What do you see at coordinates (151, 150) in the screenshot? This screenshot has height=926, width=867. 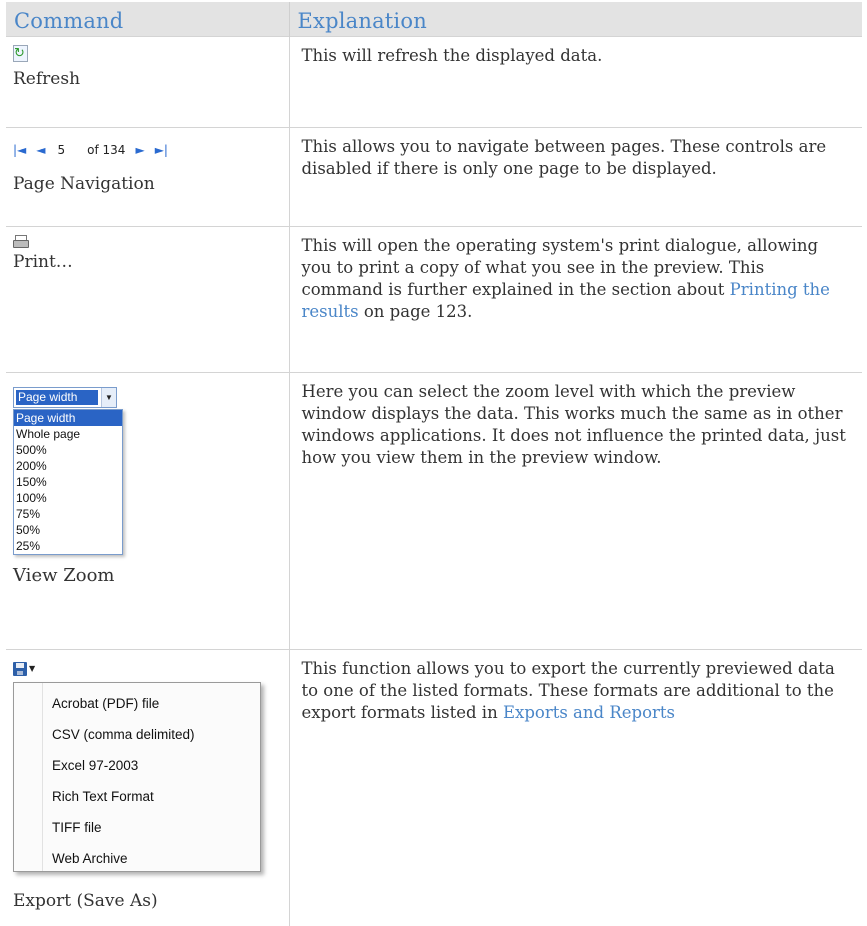 I see `page-navigation-controls: |◄ ◄ 5 of 134 ► ►|` at bounding box center [151, 150].